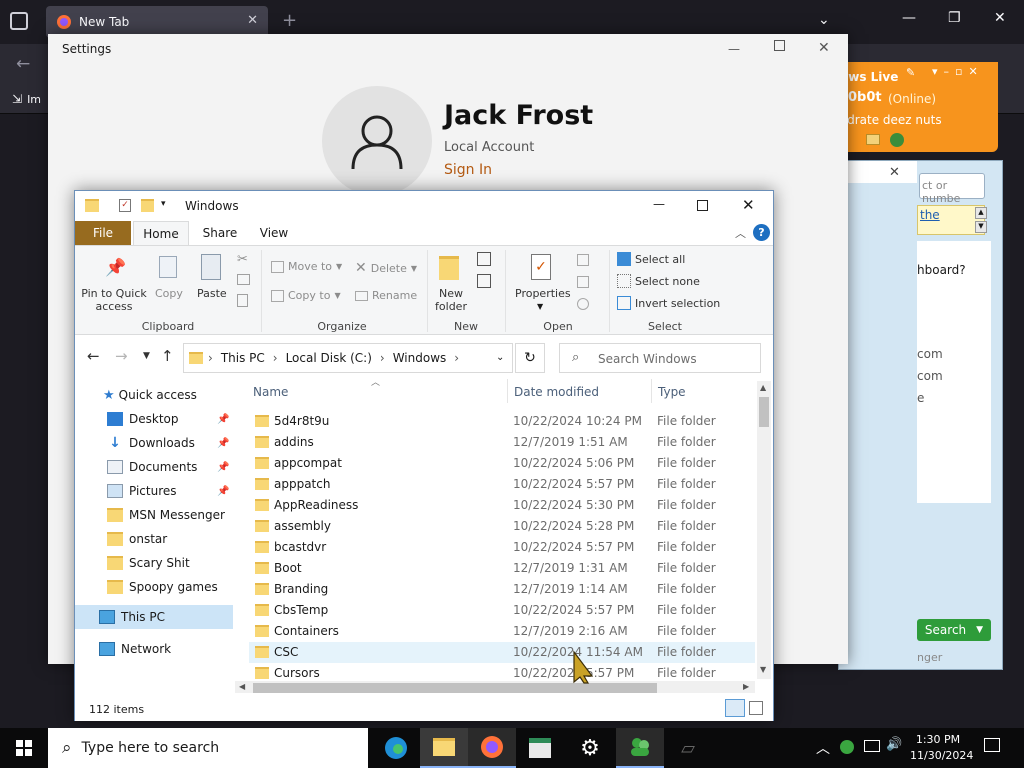 The image size is (1024, 768). I want to click on tab-view: View, so click(274, 233).